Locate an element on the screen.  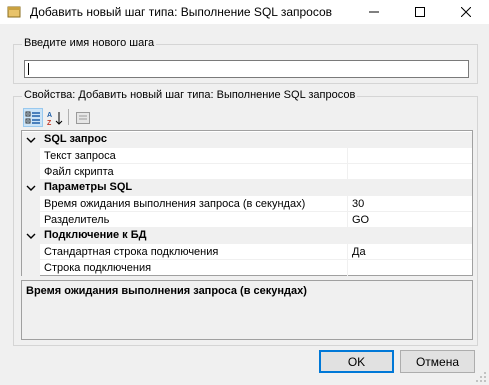
maximize-icon is located at coordinates (420, 12).